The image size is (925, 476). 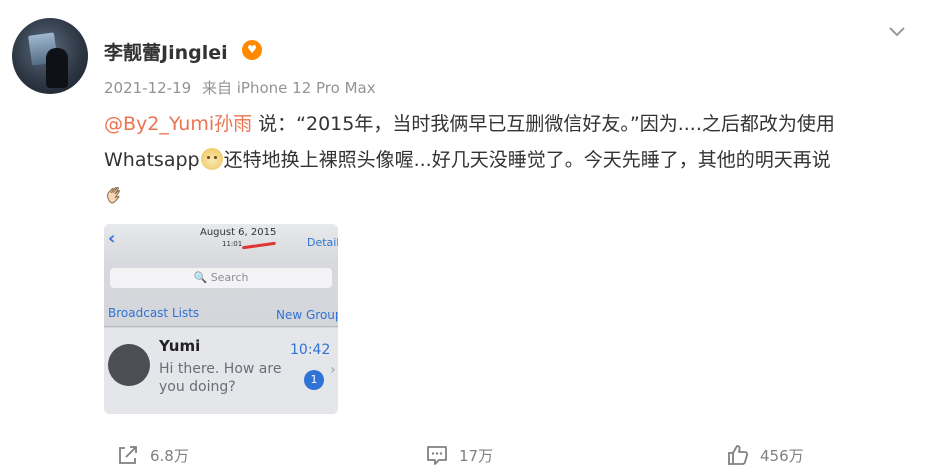 What do you see at coordinates (333, 370) in the screenshot?
I see `photo-arrow-icon: ›` at bounding box center [333, 370].